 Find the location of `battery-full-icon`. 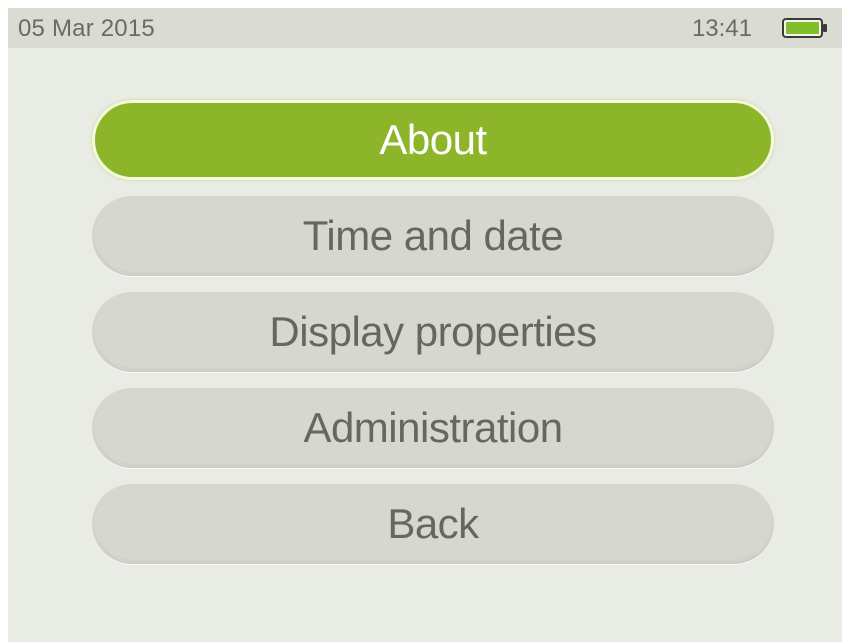

battery-full-icon is located at coordinates (804, 28).